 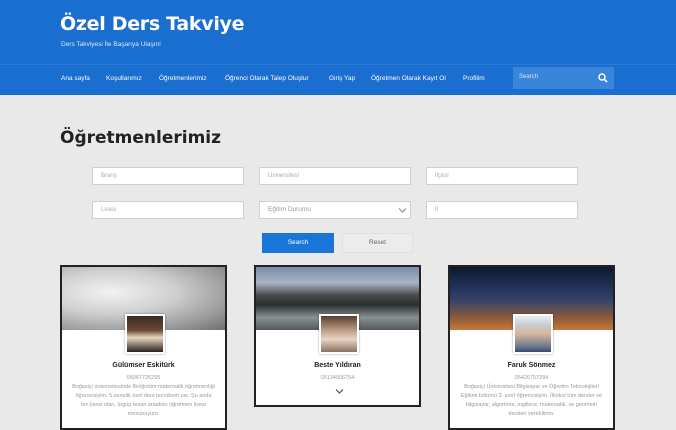 I want to click on teacher-card: Beste Yıldıran 05134506754, so click(x=337, y=336).